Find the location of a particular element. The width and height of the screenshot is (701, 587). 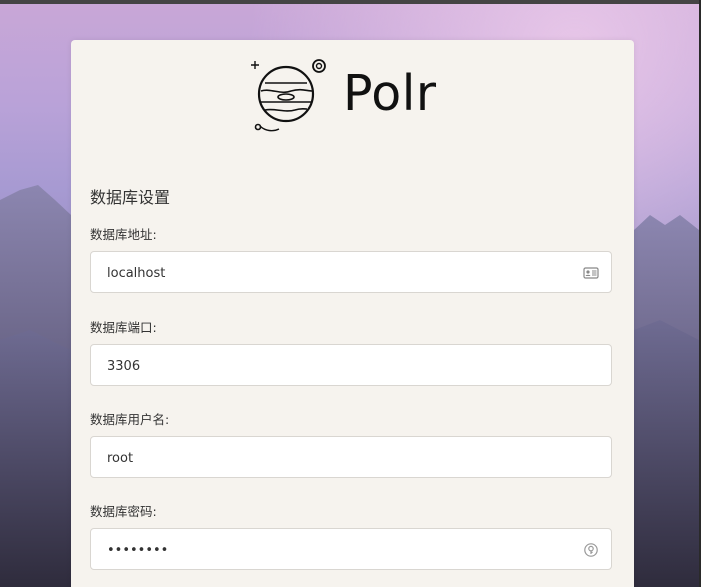

brand-logo: Polr is located at coordinates (356, 93).